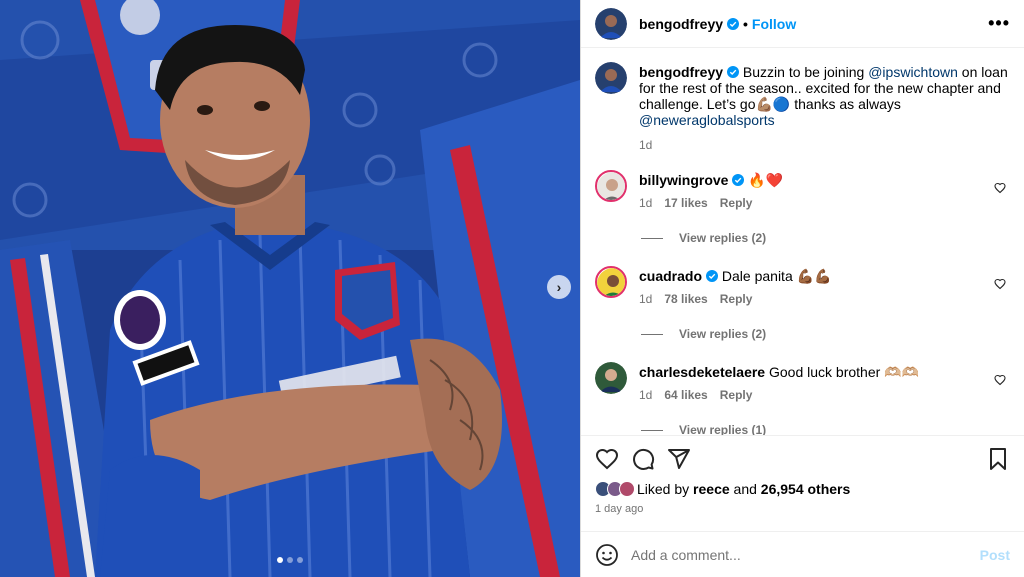 The height and width of the screenshot is (577, 1024). Describe the element at coordinates (627, 489) in the screenshot. I see `liker-avatar` at that location.